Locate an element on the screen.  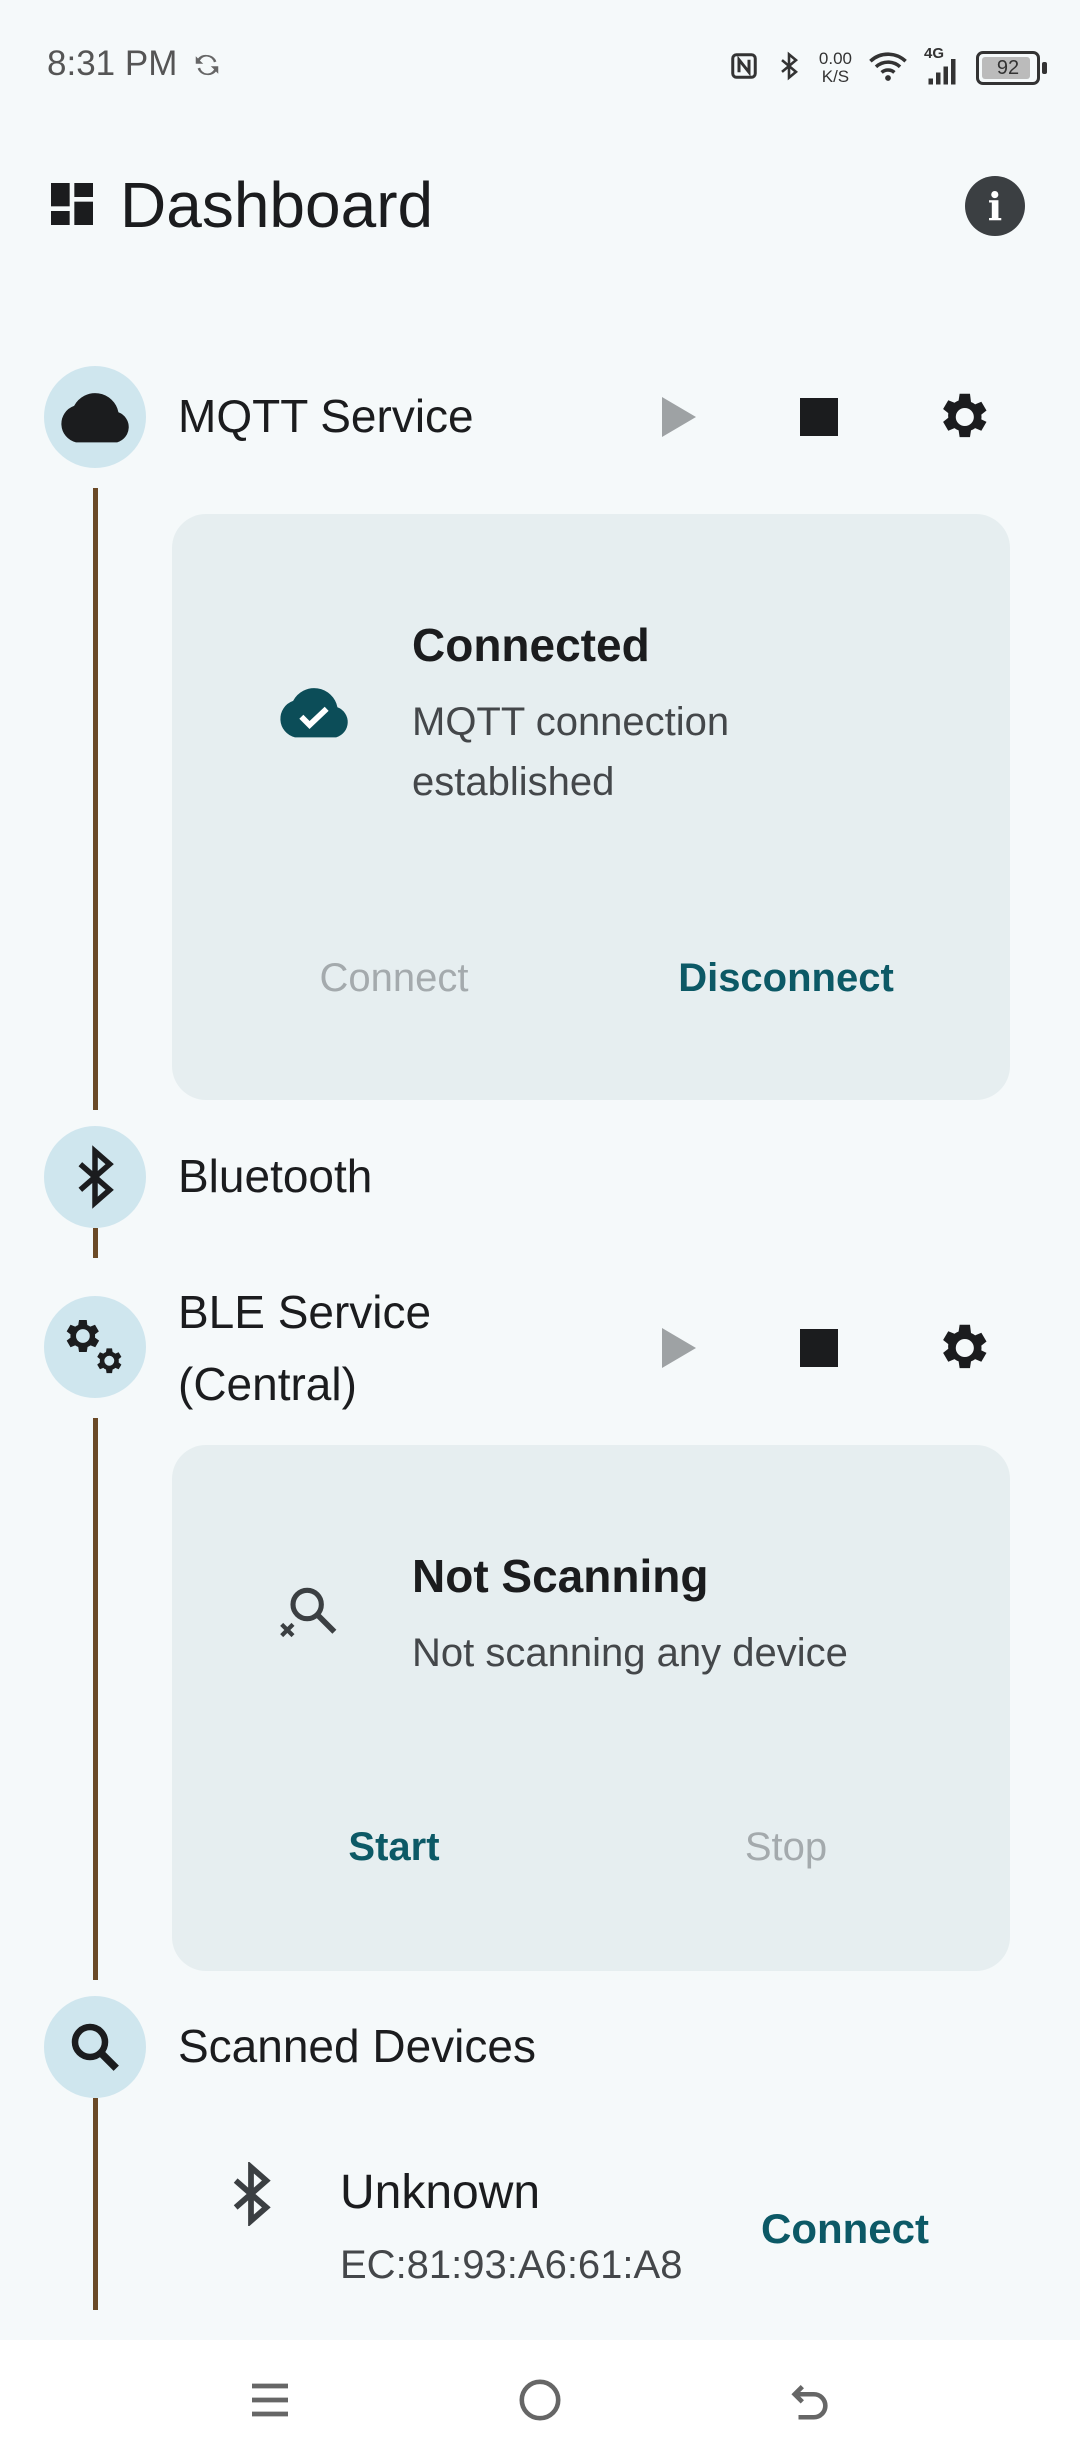
mqtt-status-subtitle: MQTT connection established is located at coordinates (571, 752).